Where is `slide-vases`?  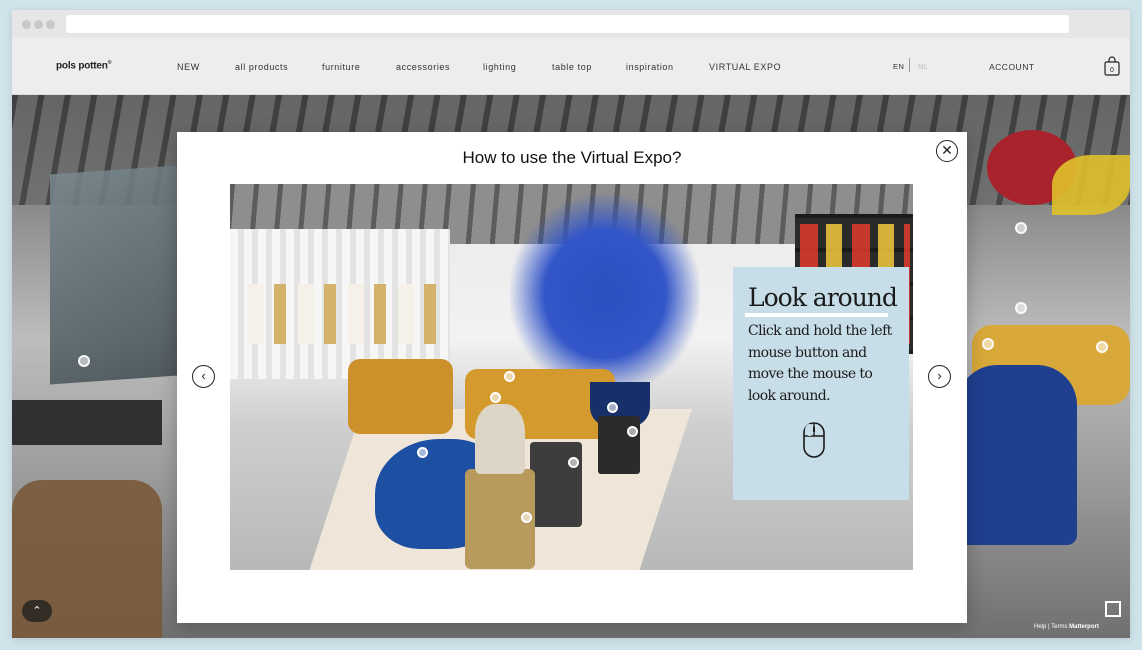 slide-vases is located at coordinates (348, 314).